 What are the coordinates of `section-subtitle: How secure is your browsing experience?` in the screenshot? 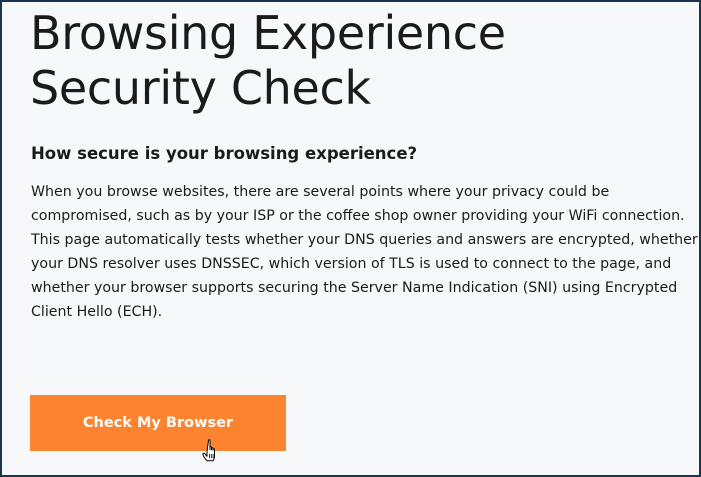 It's located at (224, 153).